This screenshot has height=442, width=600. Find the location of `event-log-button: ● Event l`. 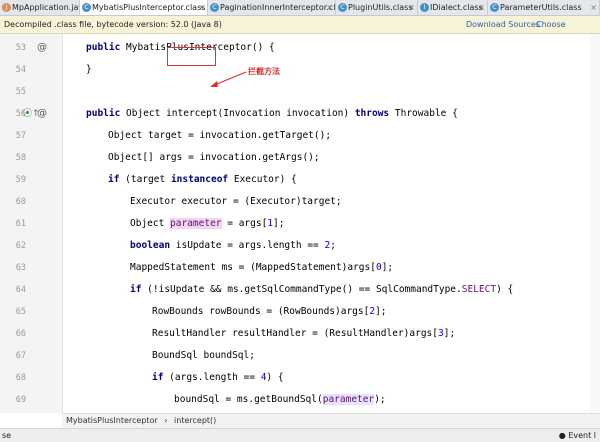

event-log-button: ● Event l is located at coordinates (577, 435).